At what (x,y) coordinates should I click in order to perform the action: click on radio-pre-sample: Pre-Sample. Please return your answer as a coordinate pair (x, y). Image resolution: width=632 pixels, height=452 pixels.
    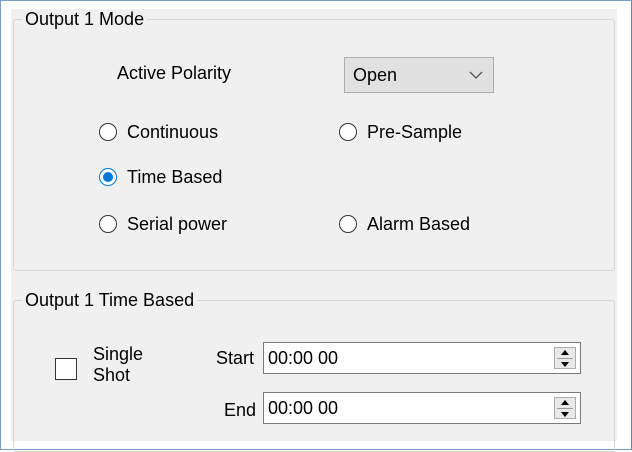
    Looking at the image, I should click on (400, 132).